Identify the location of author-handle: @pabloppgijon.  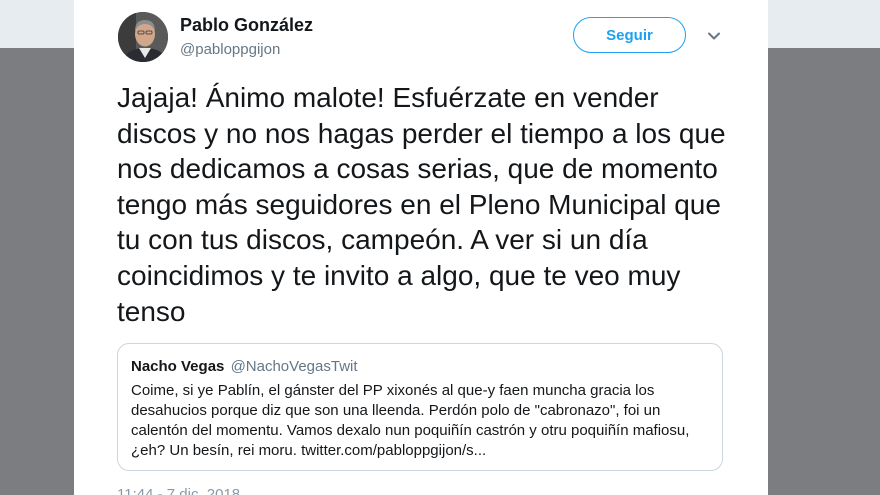
(230, 49).